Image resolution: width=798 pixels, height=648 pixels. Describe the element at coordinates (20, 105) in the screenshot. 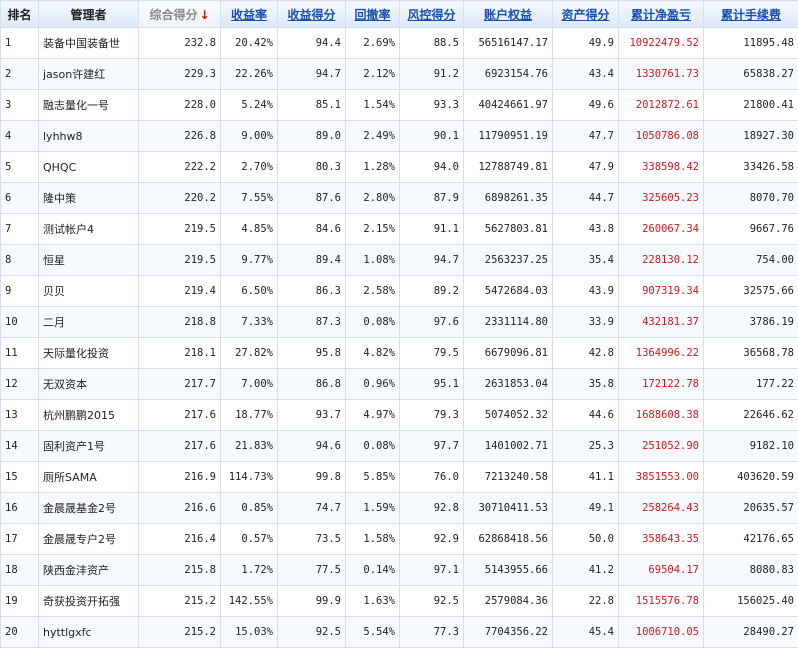

I see `cell-rank: 3` at that location.